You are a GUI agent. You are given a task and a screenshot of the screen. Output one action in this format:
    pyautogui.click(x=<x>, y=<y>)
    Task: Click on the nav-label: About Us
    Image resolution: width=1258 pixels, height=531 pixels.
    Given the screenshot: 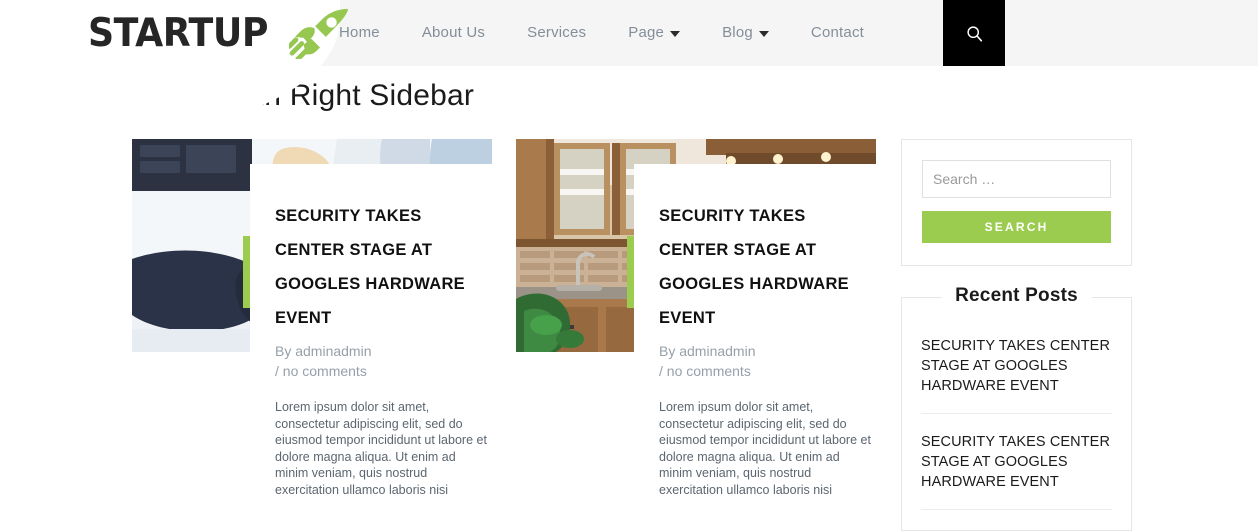 What is the action you would take?
    pyautogui.click(x=453, y=32)
    